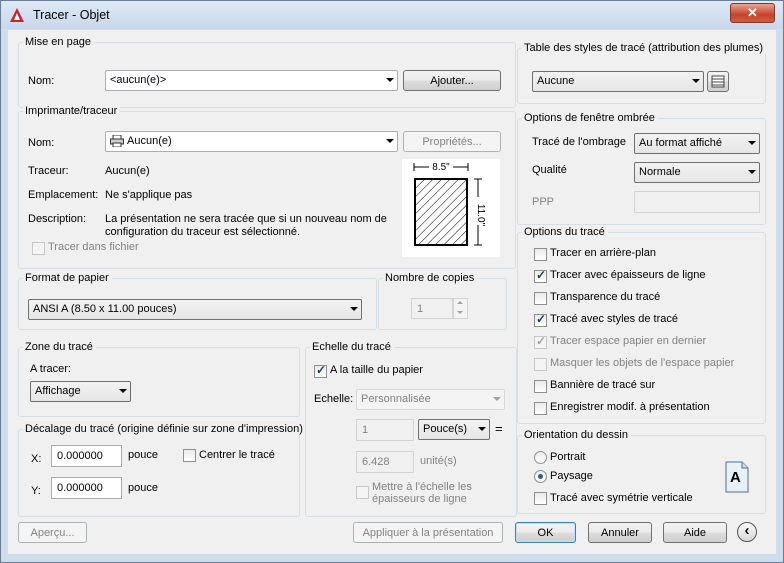  Describe the element at coordinates (576, 435) in the screenshot. I see `orientation-title: Orientation du dessin` at that location.